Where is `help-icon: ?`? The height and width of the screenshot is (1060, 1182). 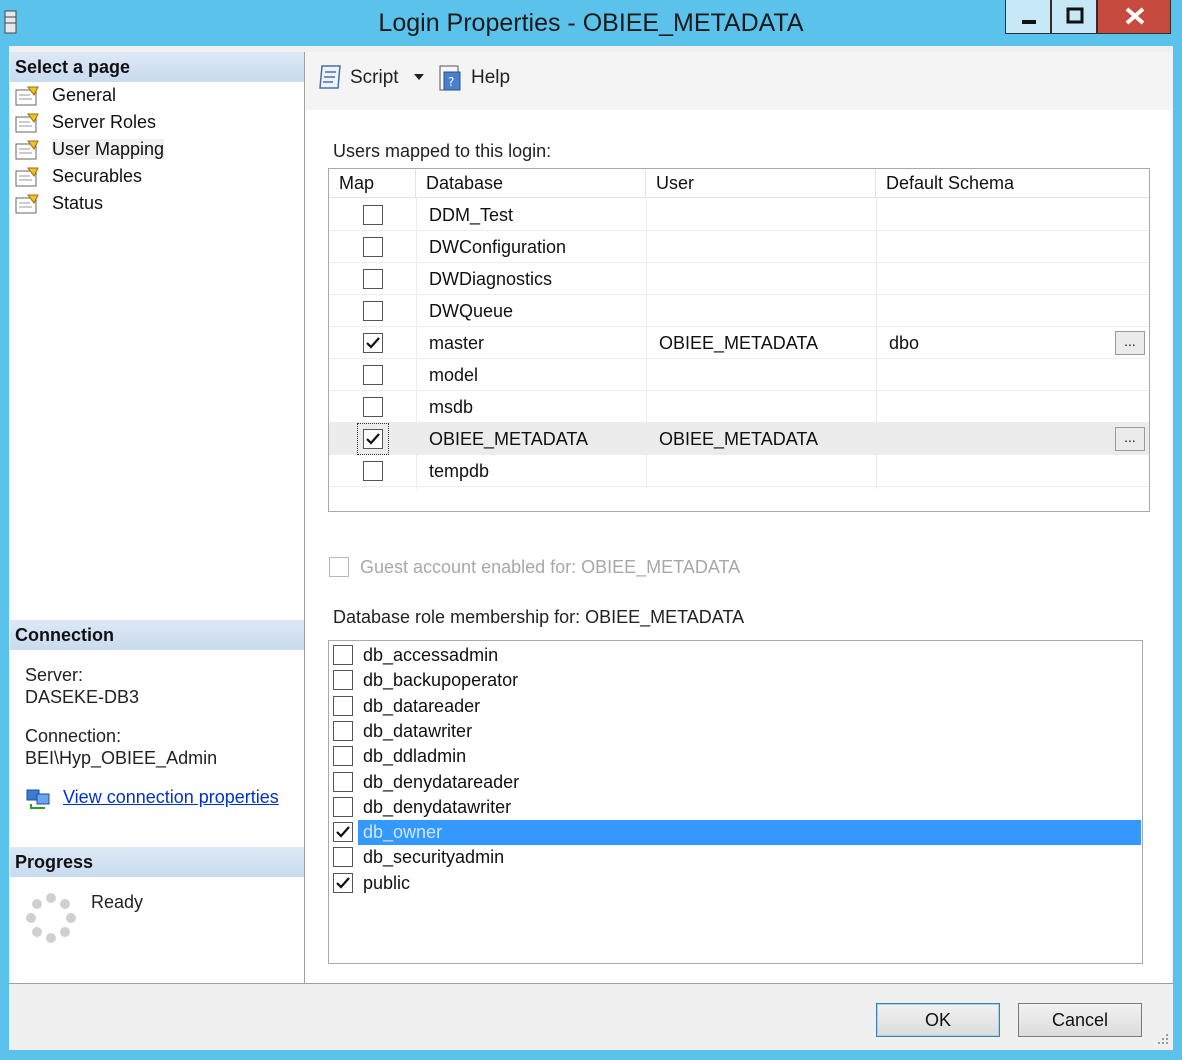 help-icon: ? is located at coordinates (451, 78).